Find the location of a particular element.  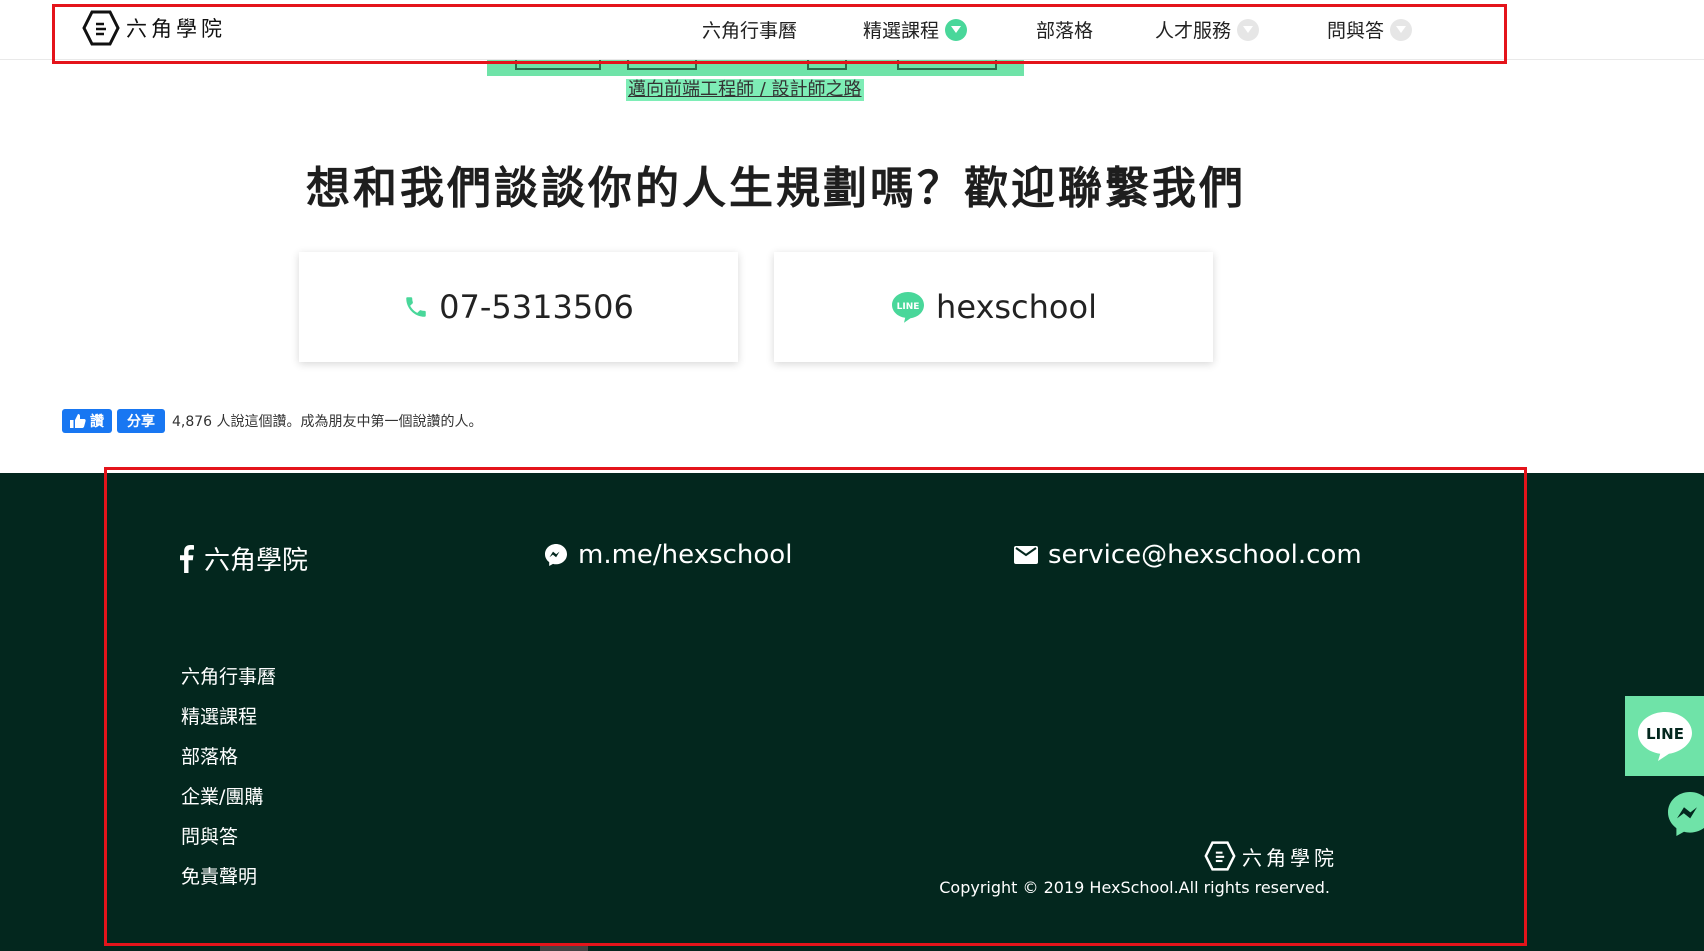

footer-menu-item-disclaimer: 免責聲明 is located at coordinates (228, 877).